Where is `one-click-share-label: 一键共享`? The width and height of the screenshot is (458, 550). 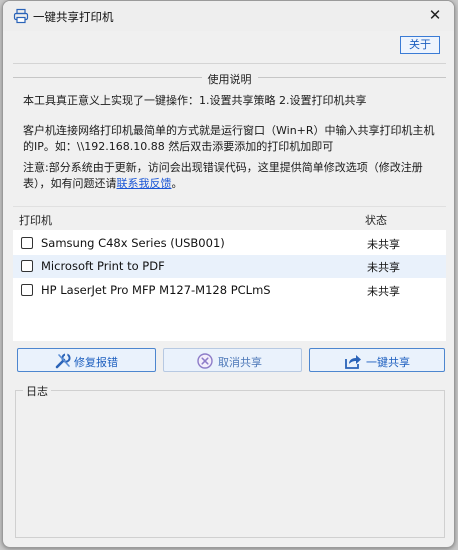
one-click-share-label: 一键共享 is located at coordinates (388, 362).